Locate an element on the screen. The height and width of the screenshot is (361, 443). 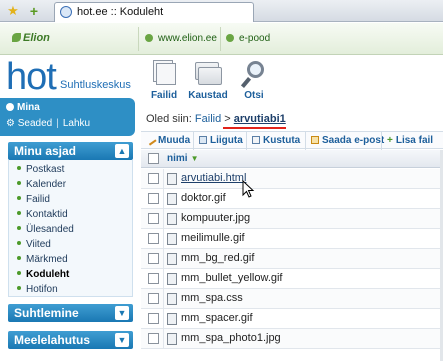
file-name-link: mm_spa.css is located at coordinates (212, 298).